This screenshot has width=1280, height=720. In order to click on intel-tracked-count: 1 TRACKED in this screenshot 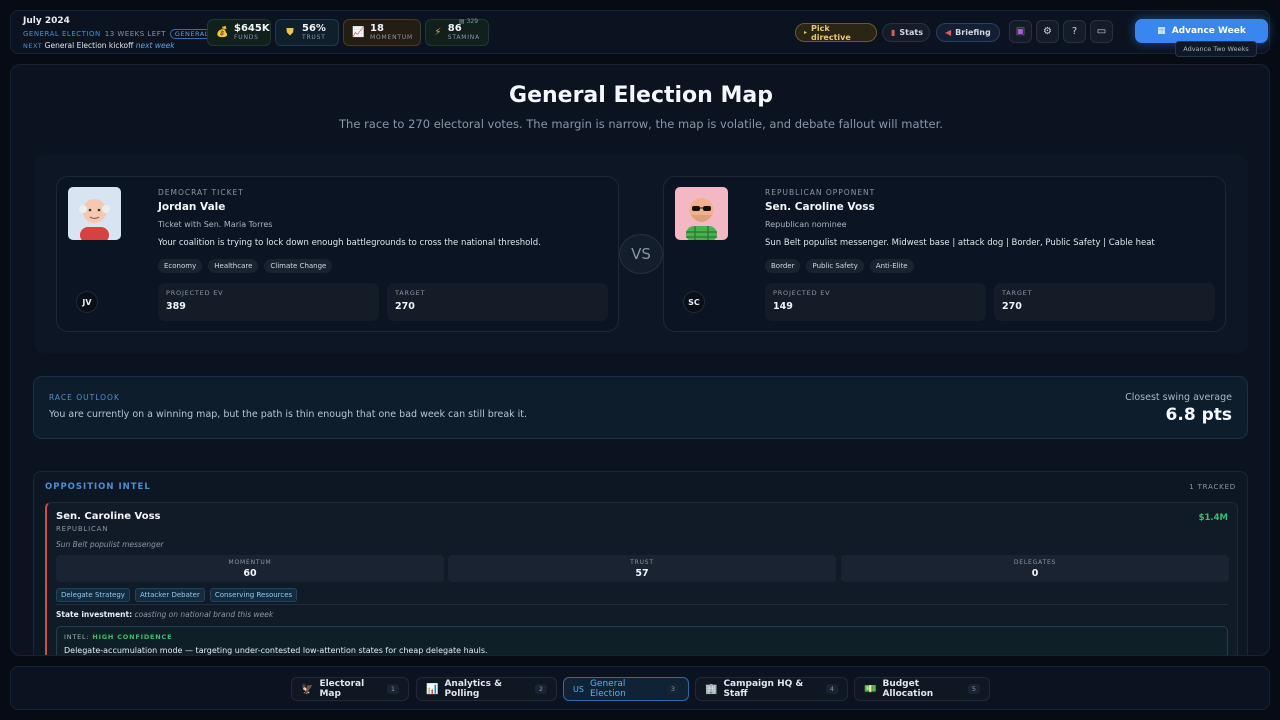, I will do `click(1212, 487)`.